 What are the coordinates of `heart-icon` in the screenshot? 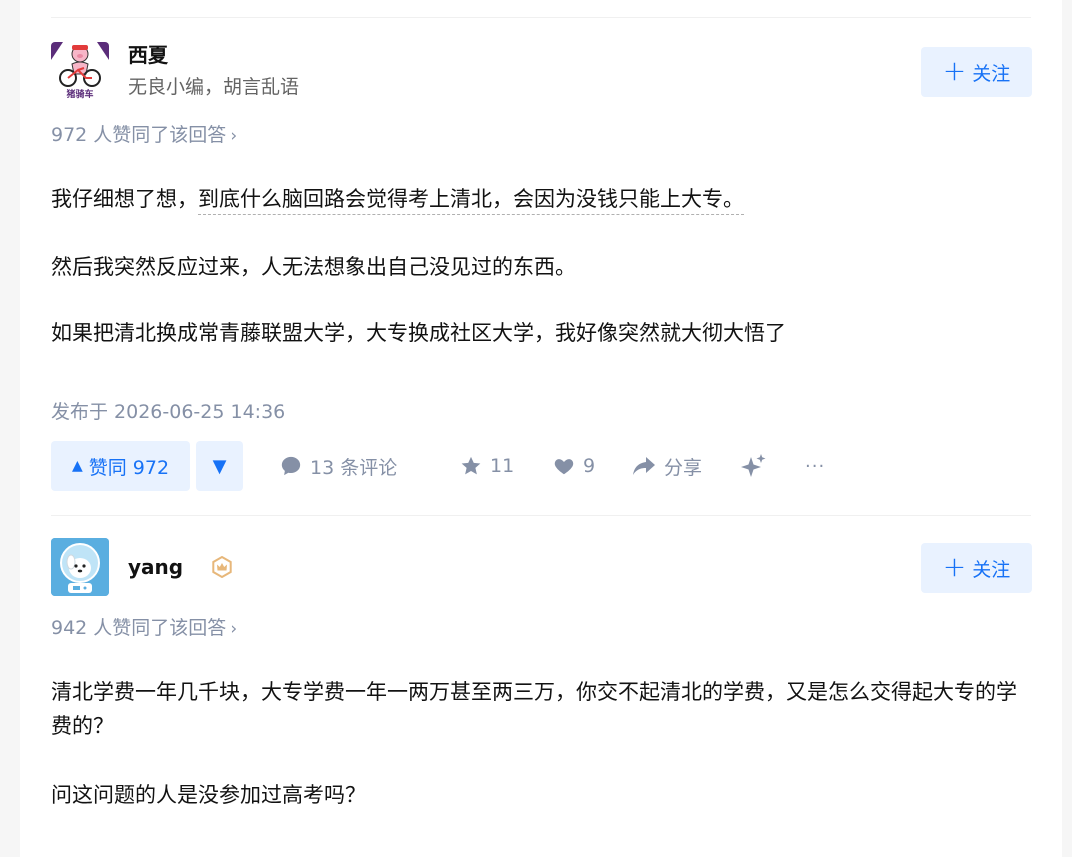 It's located at (564, 467).